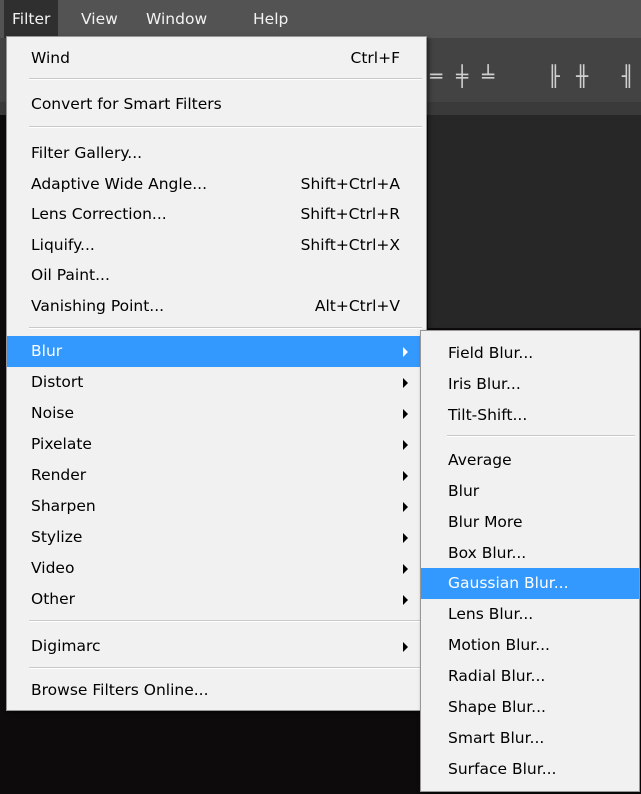 The image size is (641, 794). Describe the element at coordinates (61, 444) in the screenshot. I see `menu-item-label: Pixelate` at that location.